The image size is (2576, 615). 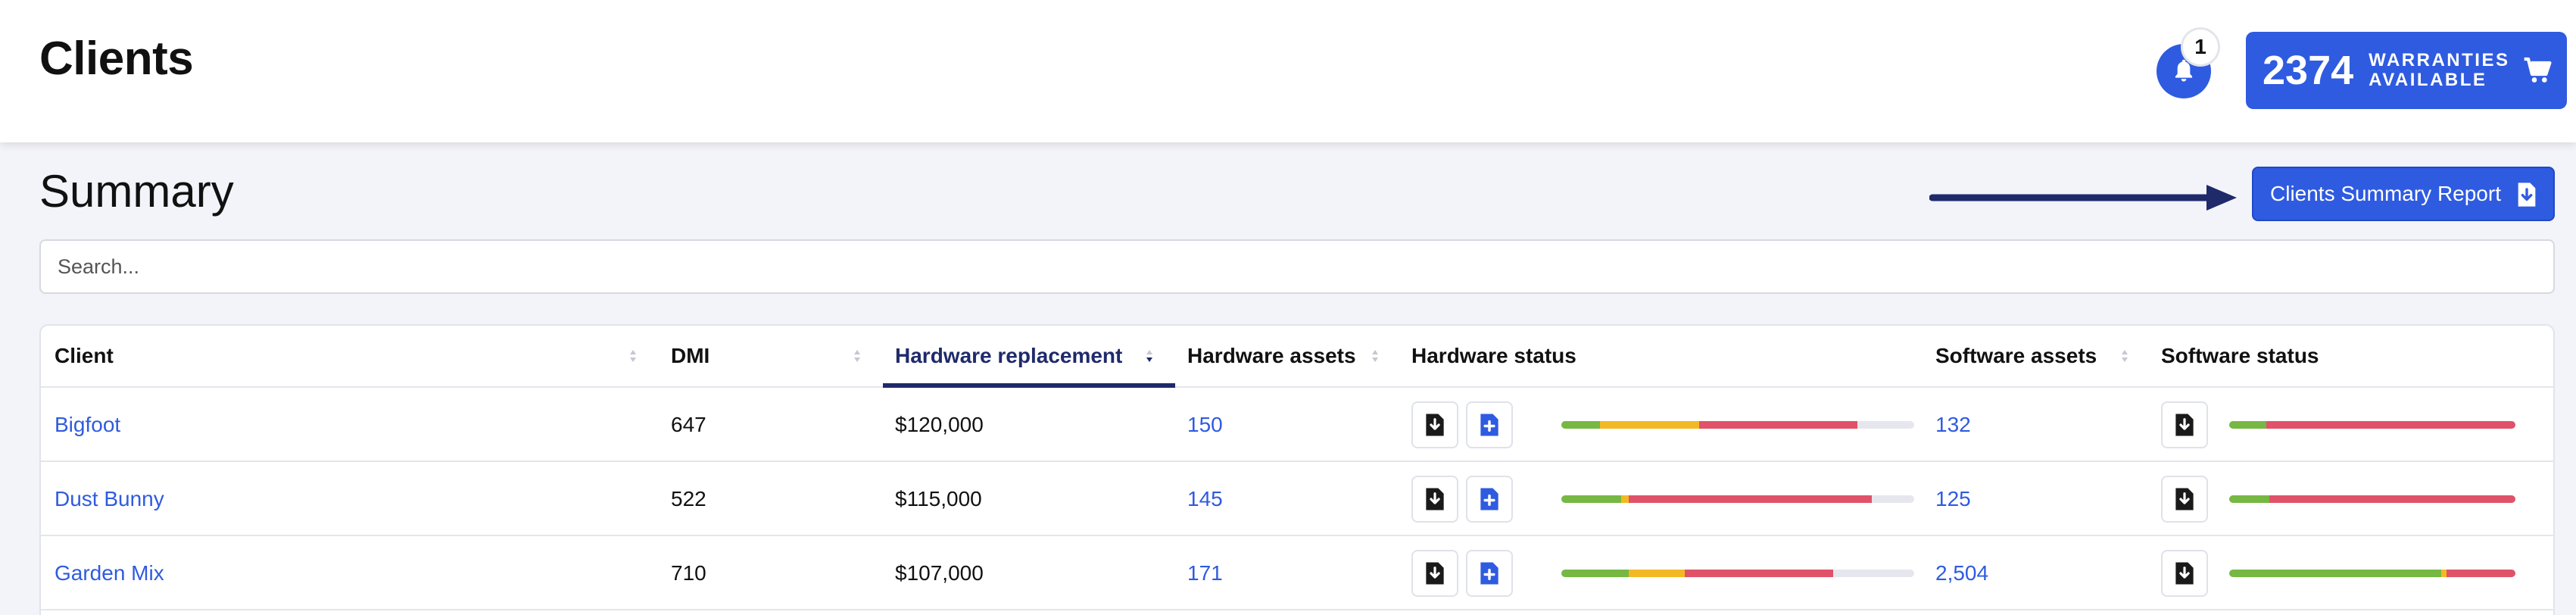 I want to click on warranty-count: 2374, so click(x=2308, y=70).